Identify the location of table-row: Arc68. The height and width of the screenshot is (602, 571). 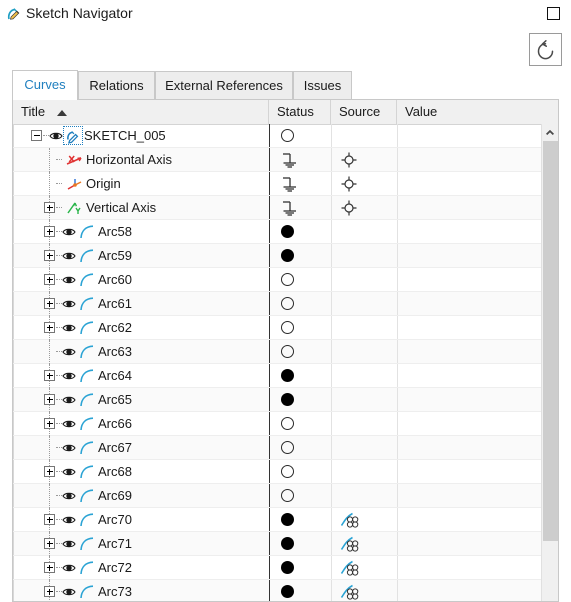
(277, 472).